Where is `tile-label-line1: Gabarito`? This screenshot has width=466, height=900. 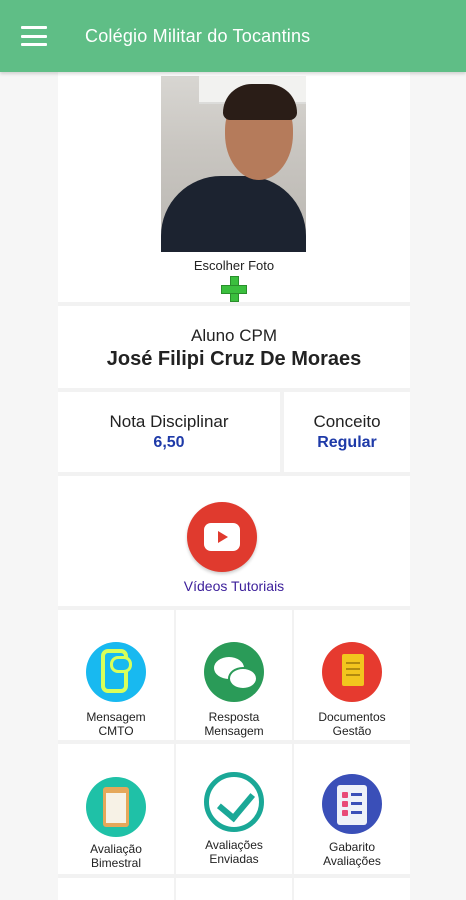
tile-label-line1: Gabarito is located at coordinates (352, 847).